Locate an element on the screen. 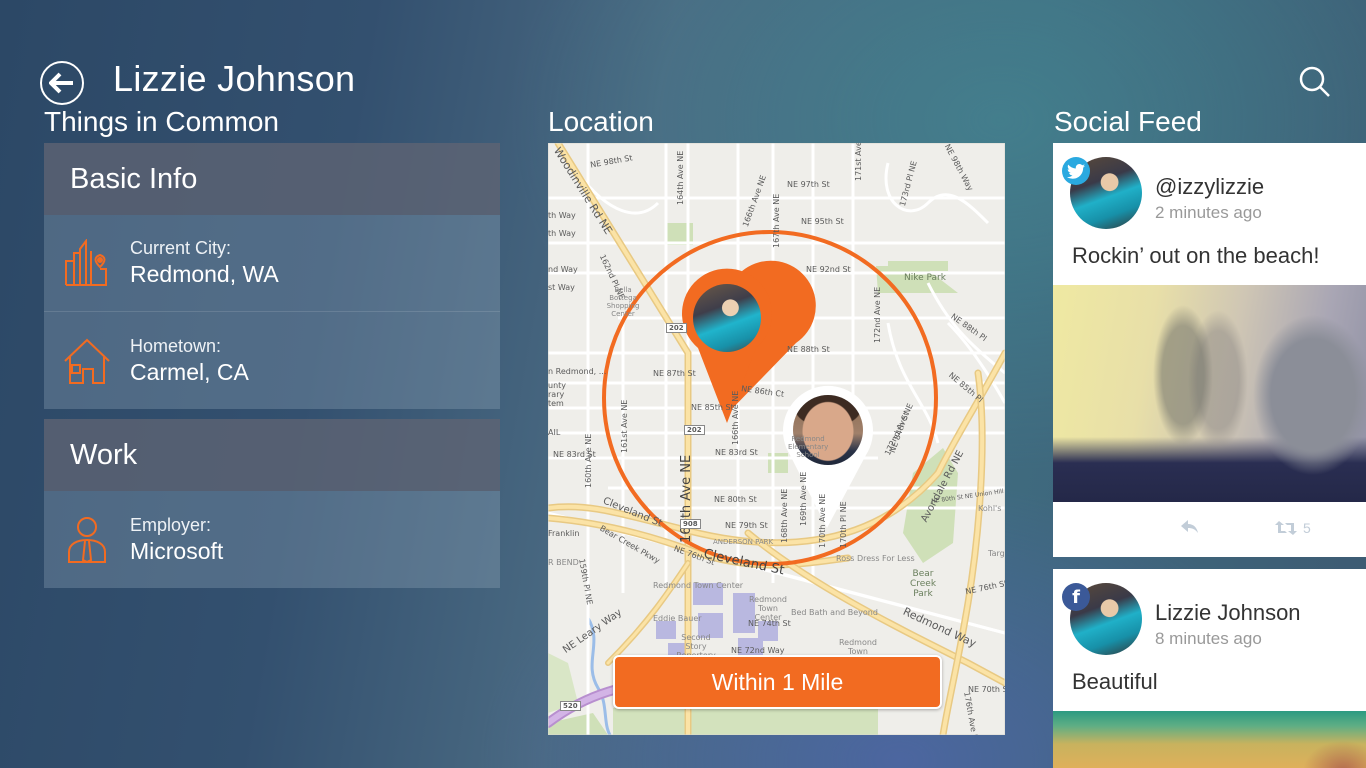  map-label-ne70: NE 70th St is located at coordinates (986, 689).